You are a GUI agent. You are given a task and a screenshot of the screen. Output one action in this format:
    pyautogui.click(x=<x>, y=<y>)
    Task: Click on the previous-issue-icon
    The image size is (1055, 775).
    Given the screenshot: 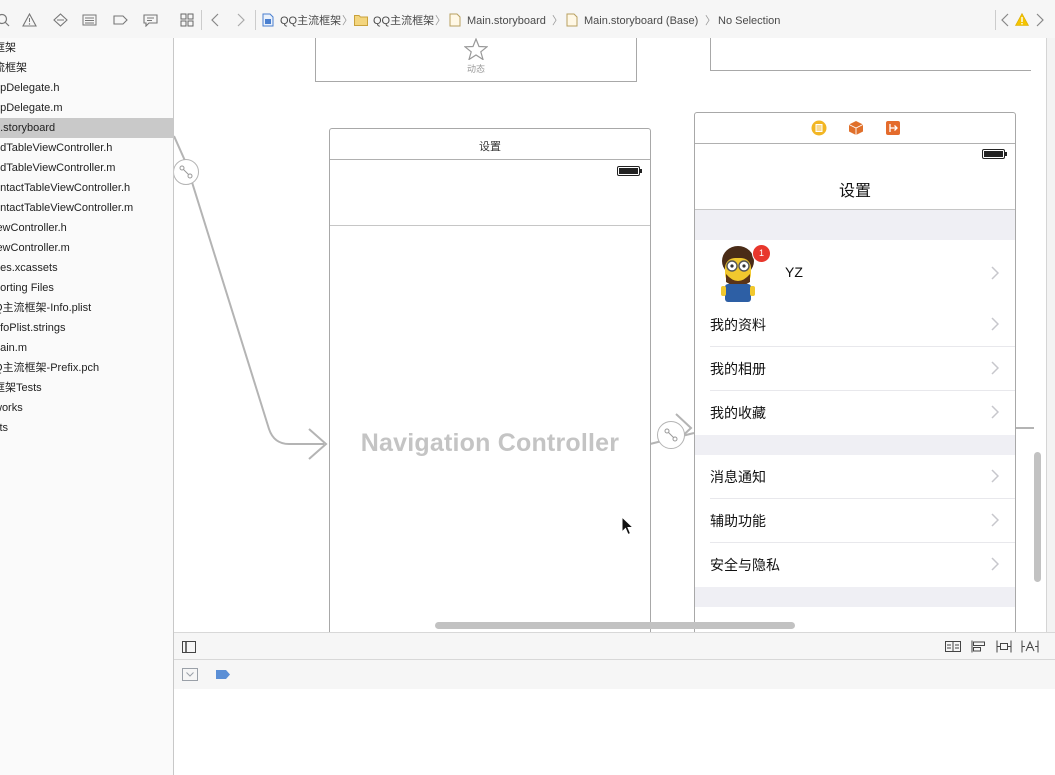 What is the action you would take?
    pyautogui.click(x=1005, y=20)
    